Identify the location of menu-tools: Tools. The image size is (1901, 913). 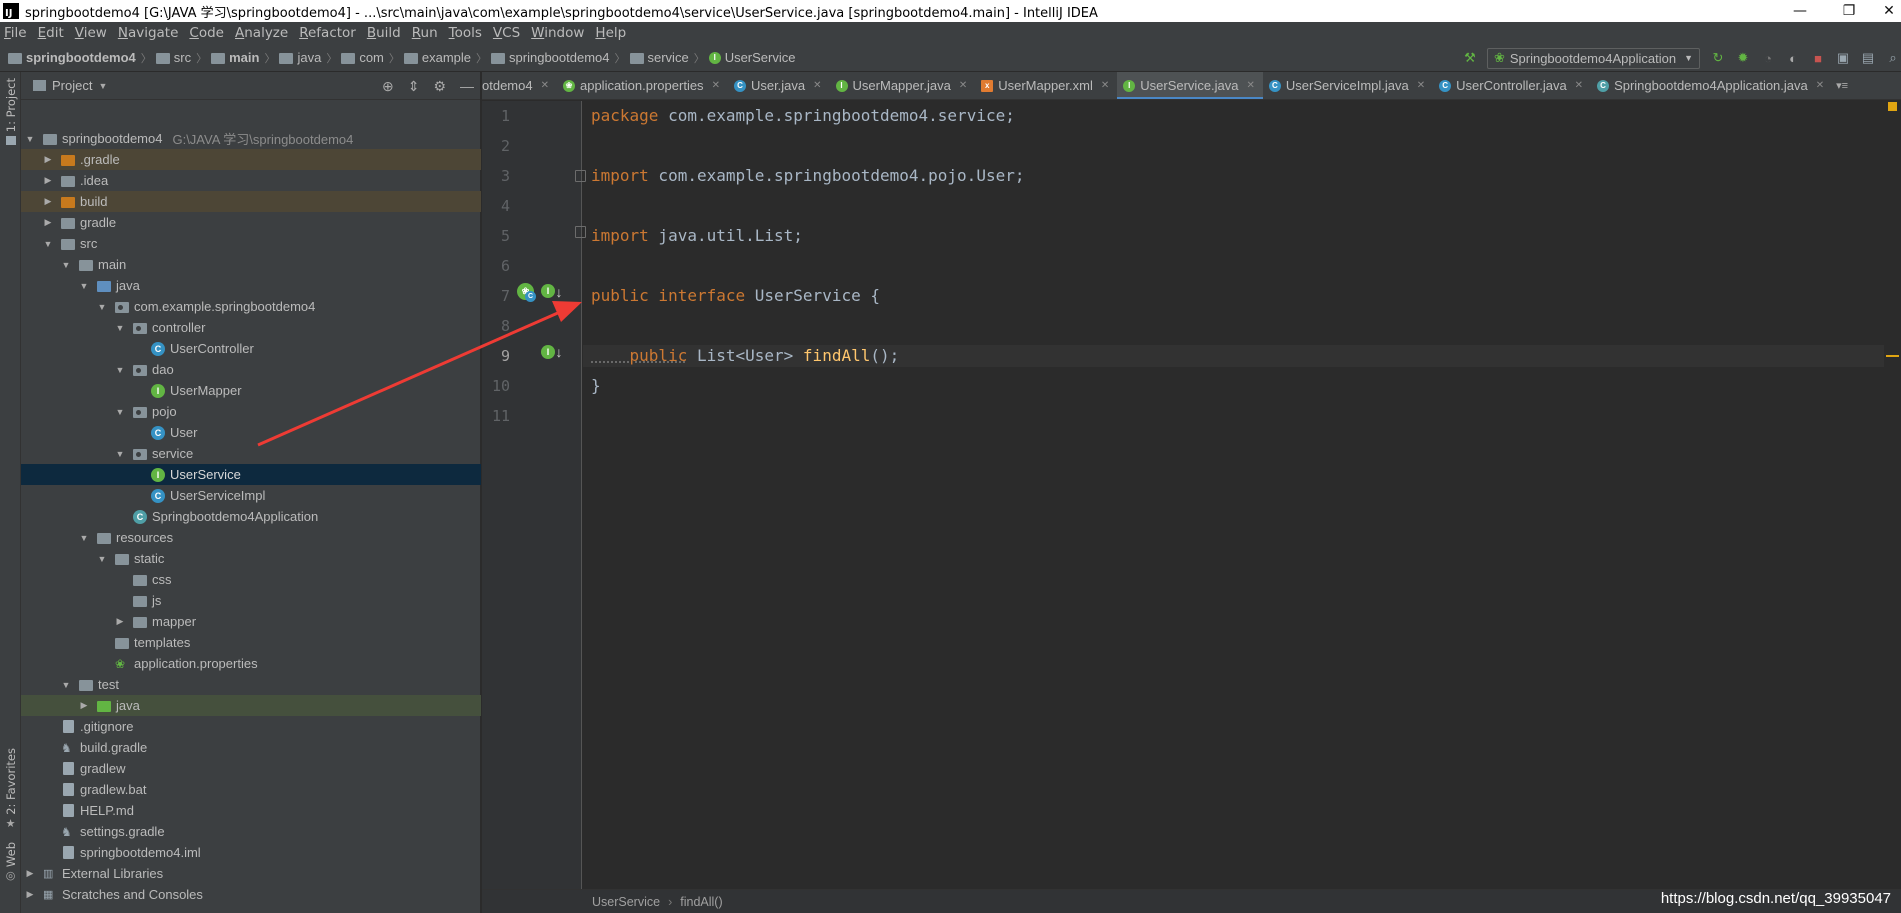
(465, 33).